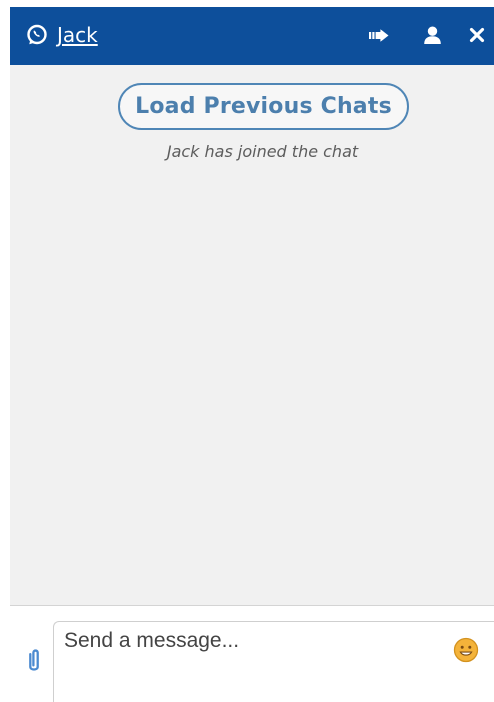  I want to click on user-icon, so click(432, 35).